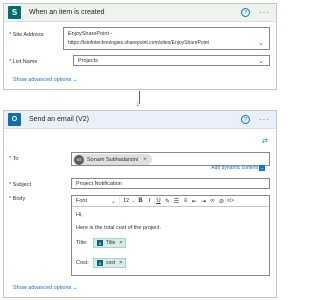 The image size is (320, 300). I want to click on bulleted-list-icon: ☰, so click(176, 201).